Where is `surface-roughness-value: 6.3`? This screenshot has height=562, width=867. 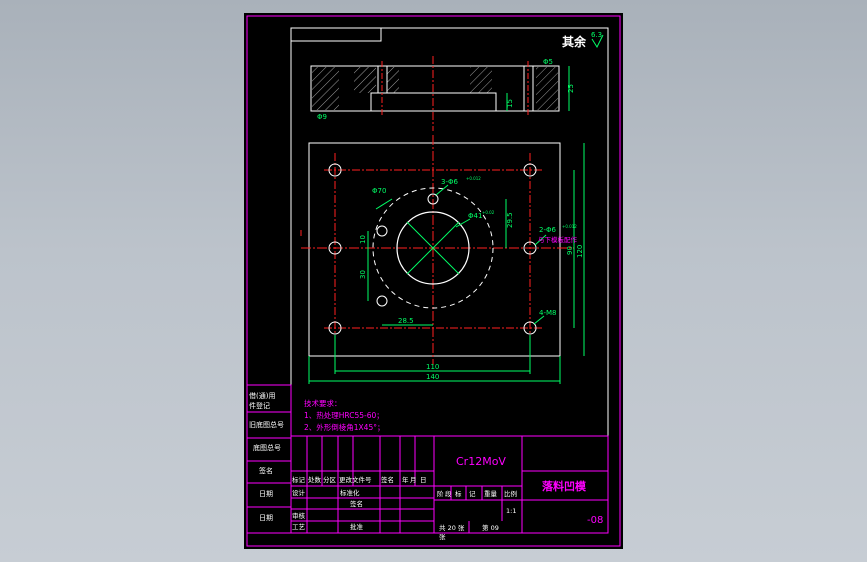 surface-roughness-value: 6.3 is located at coordinates (596, 35).